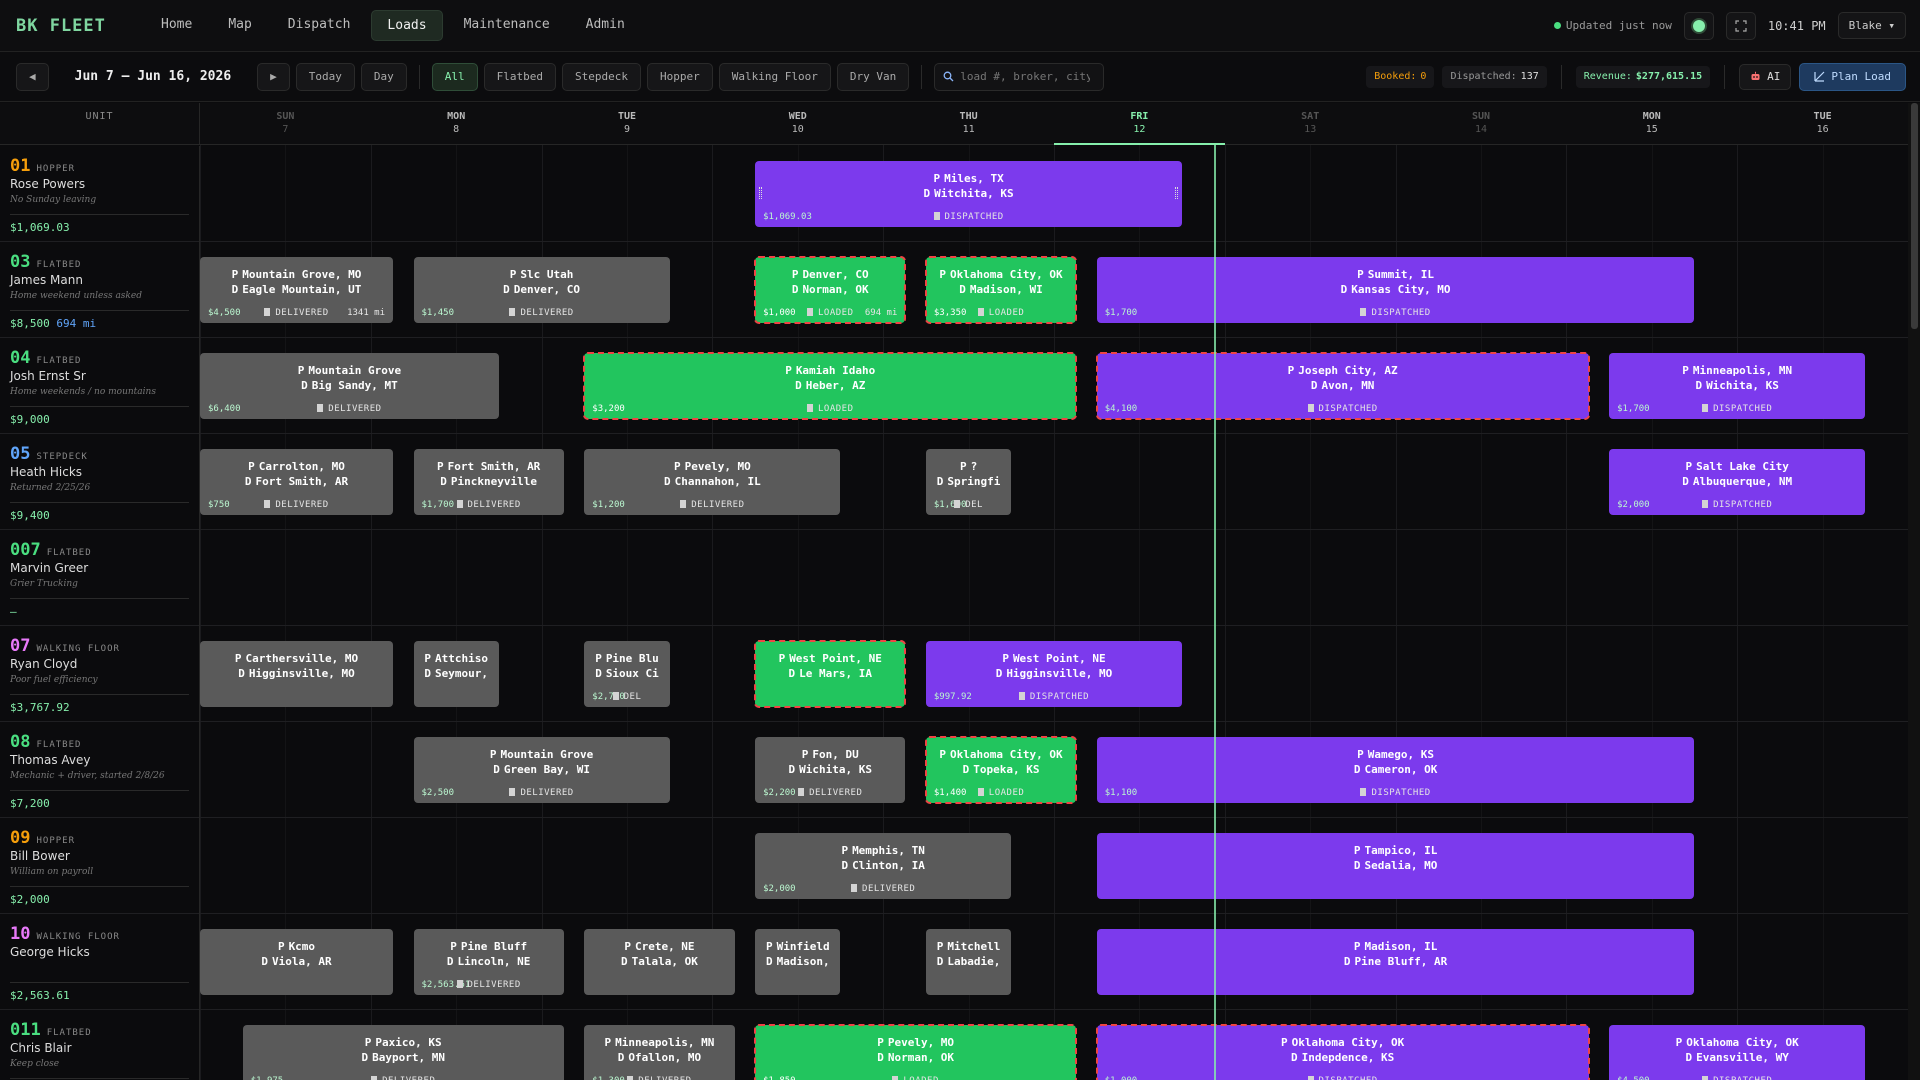  Describe the element at coordinates (273, 76) in the screenshot. I see `next-week-button: ▶` at that location.